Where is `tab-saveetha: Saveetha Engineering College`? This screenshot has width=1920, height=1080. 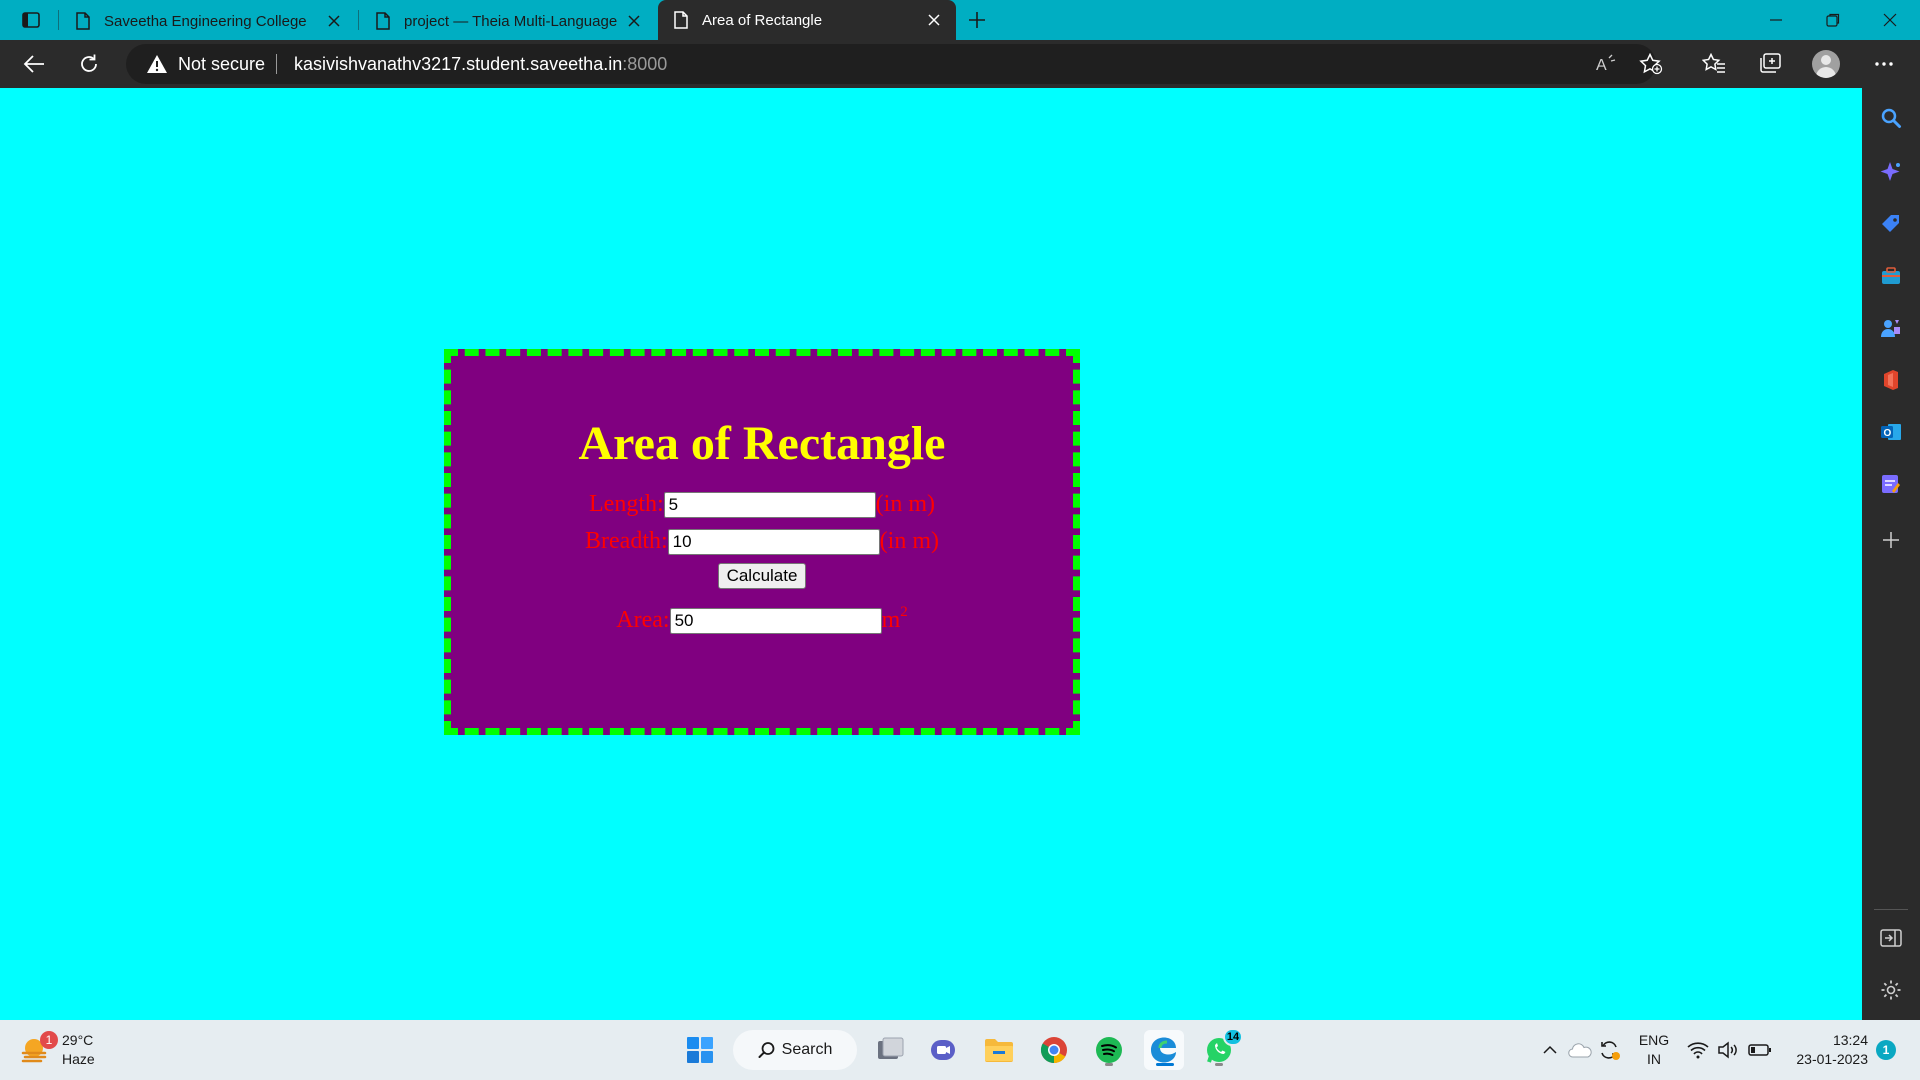 tab-saveetha: Saveetha Engineering College is located at coordinates (208, 21).